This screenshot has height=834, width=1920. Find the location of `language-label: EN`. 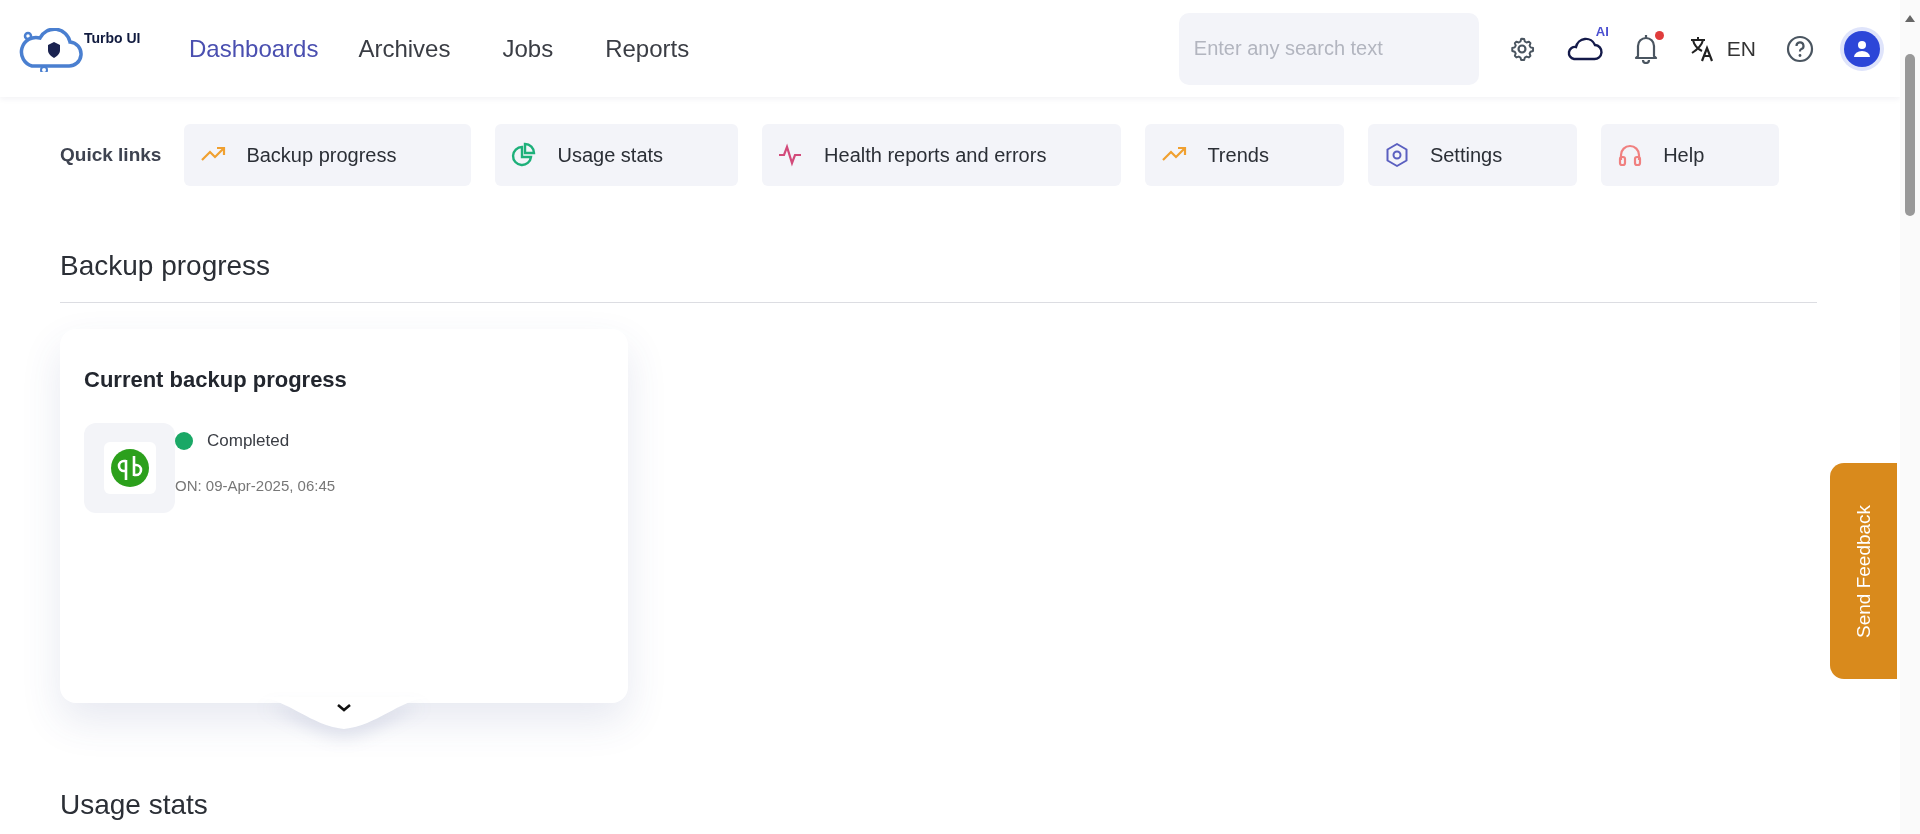

language-label: EN is located at coordinates (1741, 48).